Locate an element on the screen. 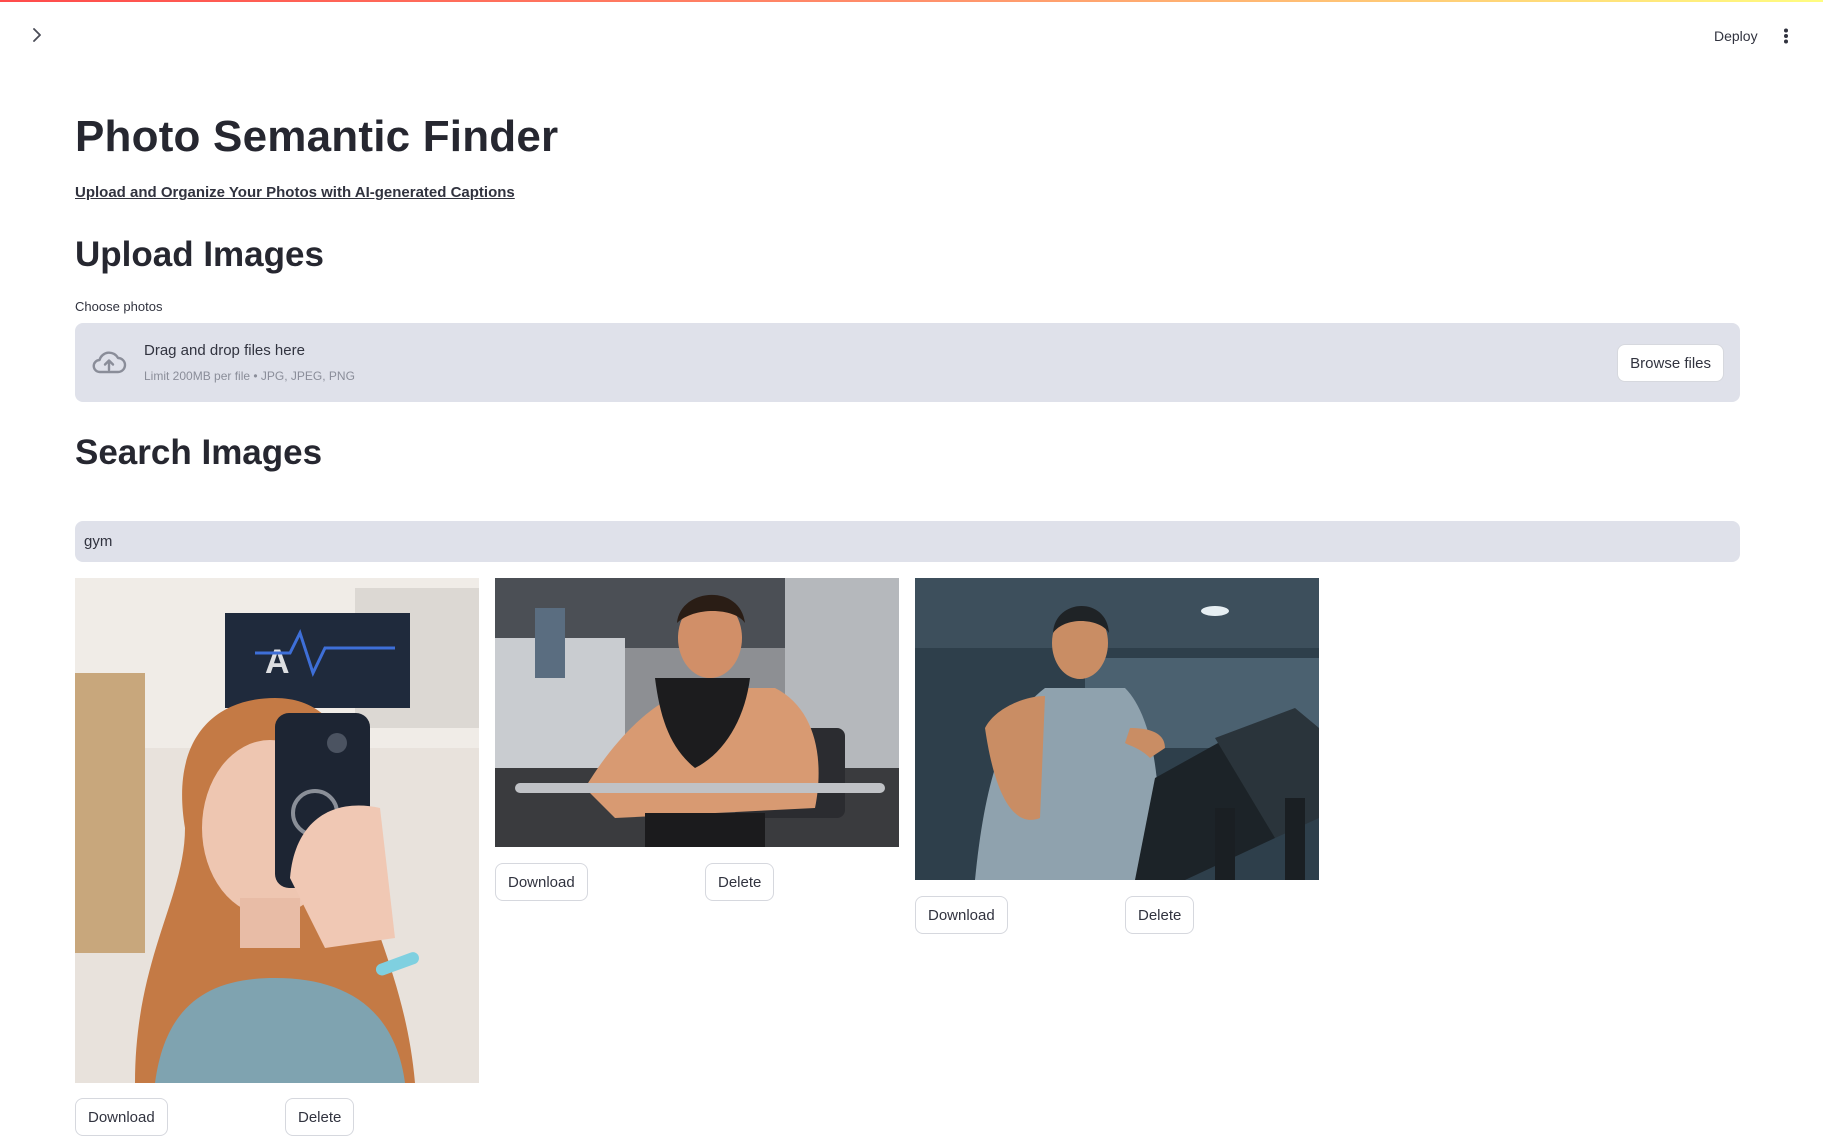  chevron-right-icon is located at coordinates (37, 37).